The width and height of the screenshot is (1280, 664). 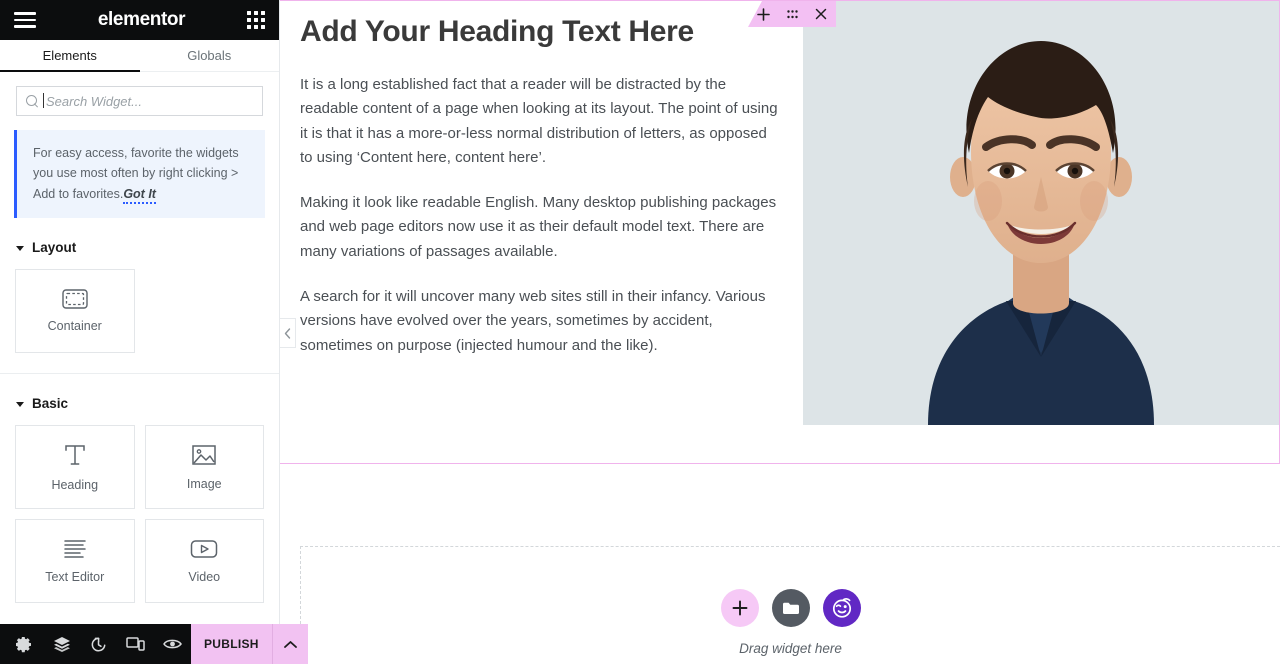 I want to click on chevron-left-icon, so click(x=287, y=333).